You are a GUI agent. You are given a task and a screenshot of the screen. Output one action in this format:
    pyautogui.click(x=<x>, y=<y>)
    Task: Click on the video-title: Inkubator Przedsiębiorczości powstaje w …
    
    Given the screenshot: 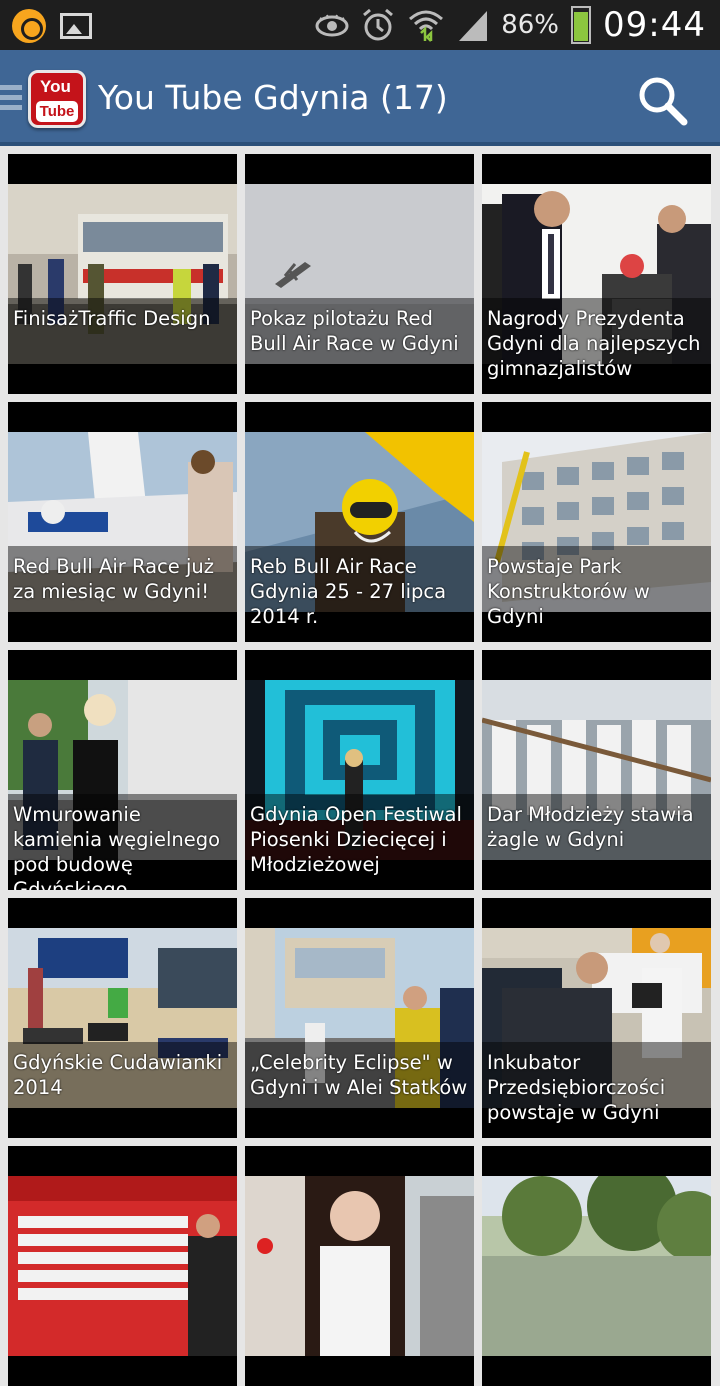 What is the action you would take?
    pyautogui.click(x=576, y=1087)
    